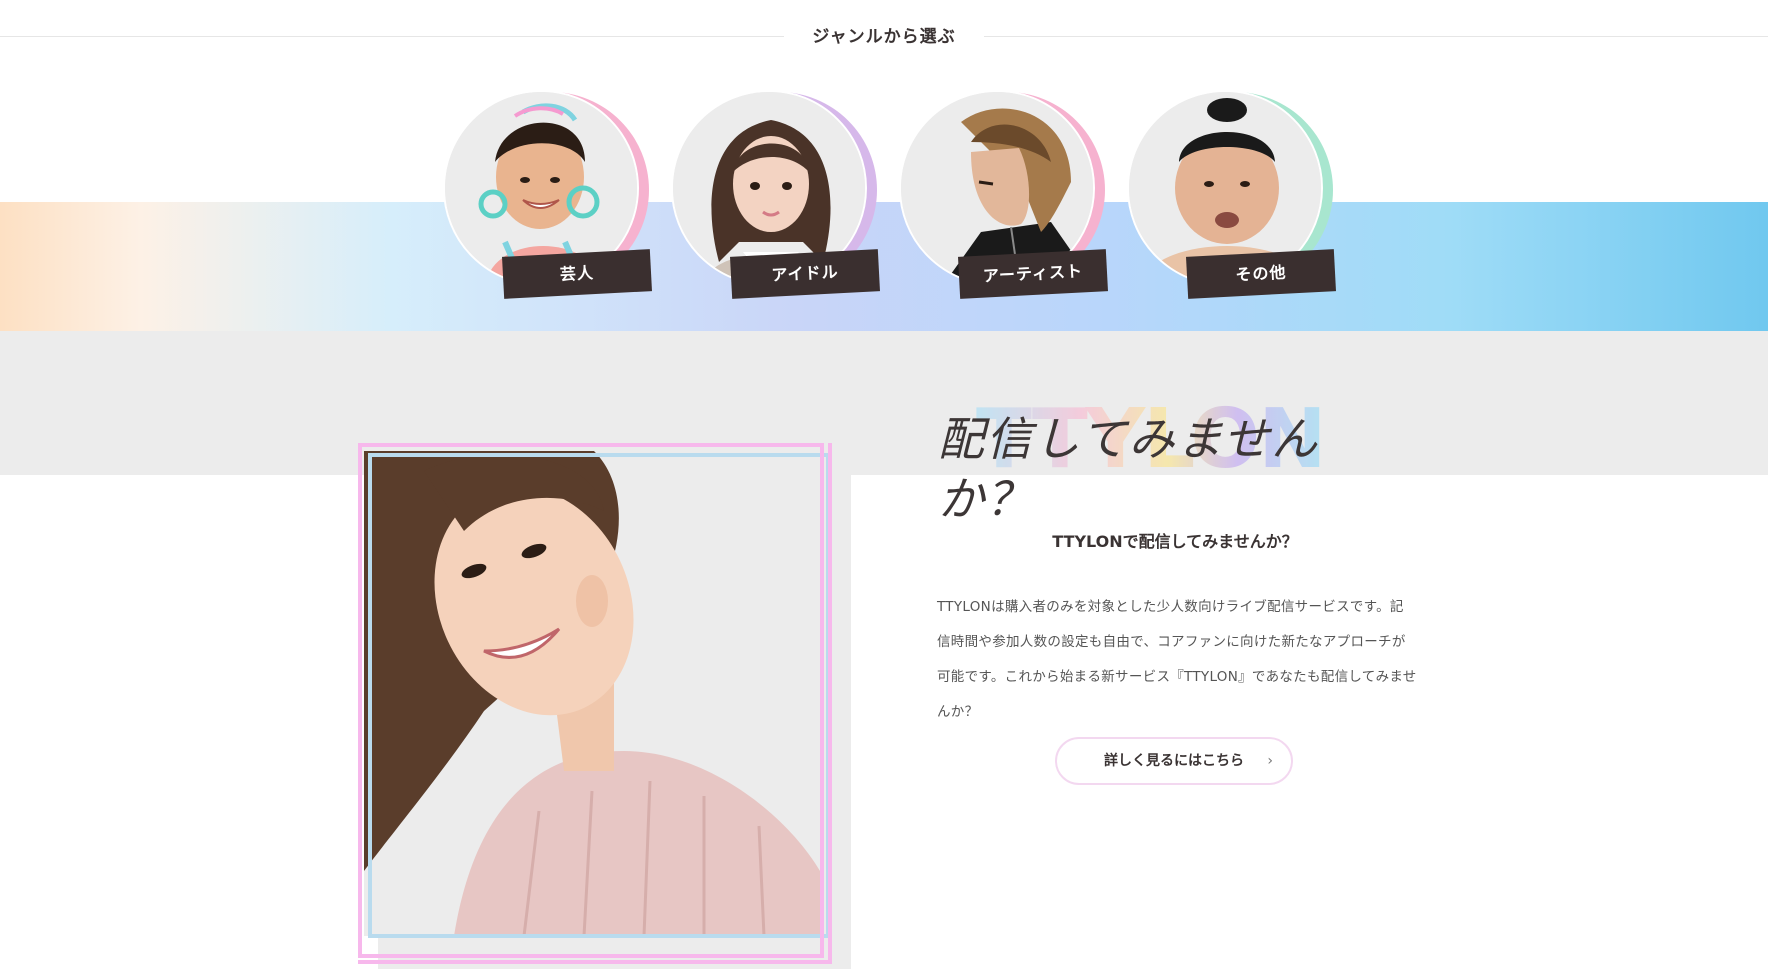  I want to click on genre-label: その他, so click(1261, 274).